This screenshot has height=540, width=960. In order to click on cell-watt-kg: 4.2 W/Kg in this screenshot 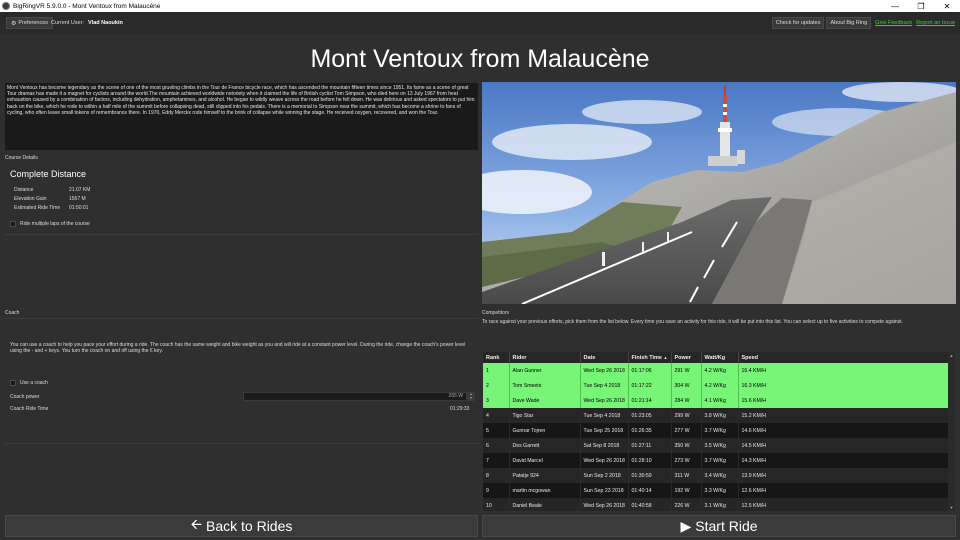, I will do `click(720, 385)`.